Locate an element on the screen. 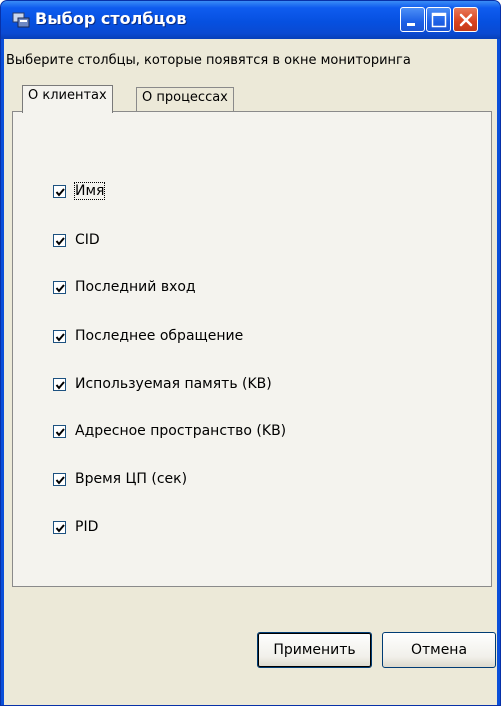  maximize-icon is located at coordinates (439, 20).